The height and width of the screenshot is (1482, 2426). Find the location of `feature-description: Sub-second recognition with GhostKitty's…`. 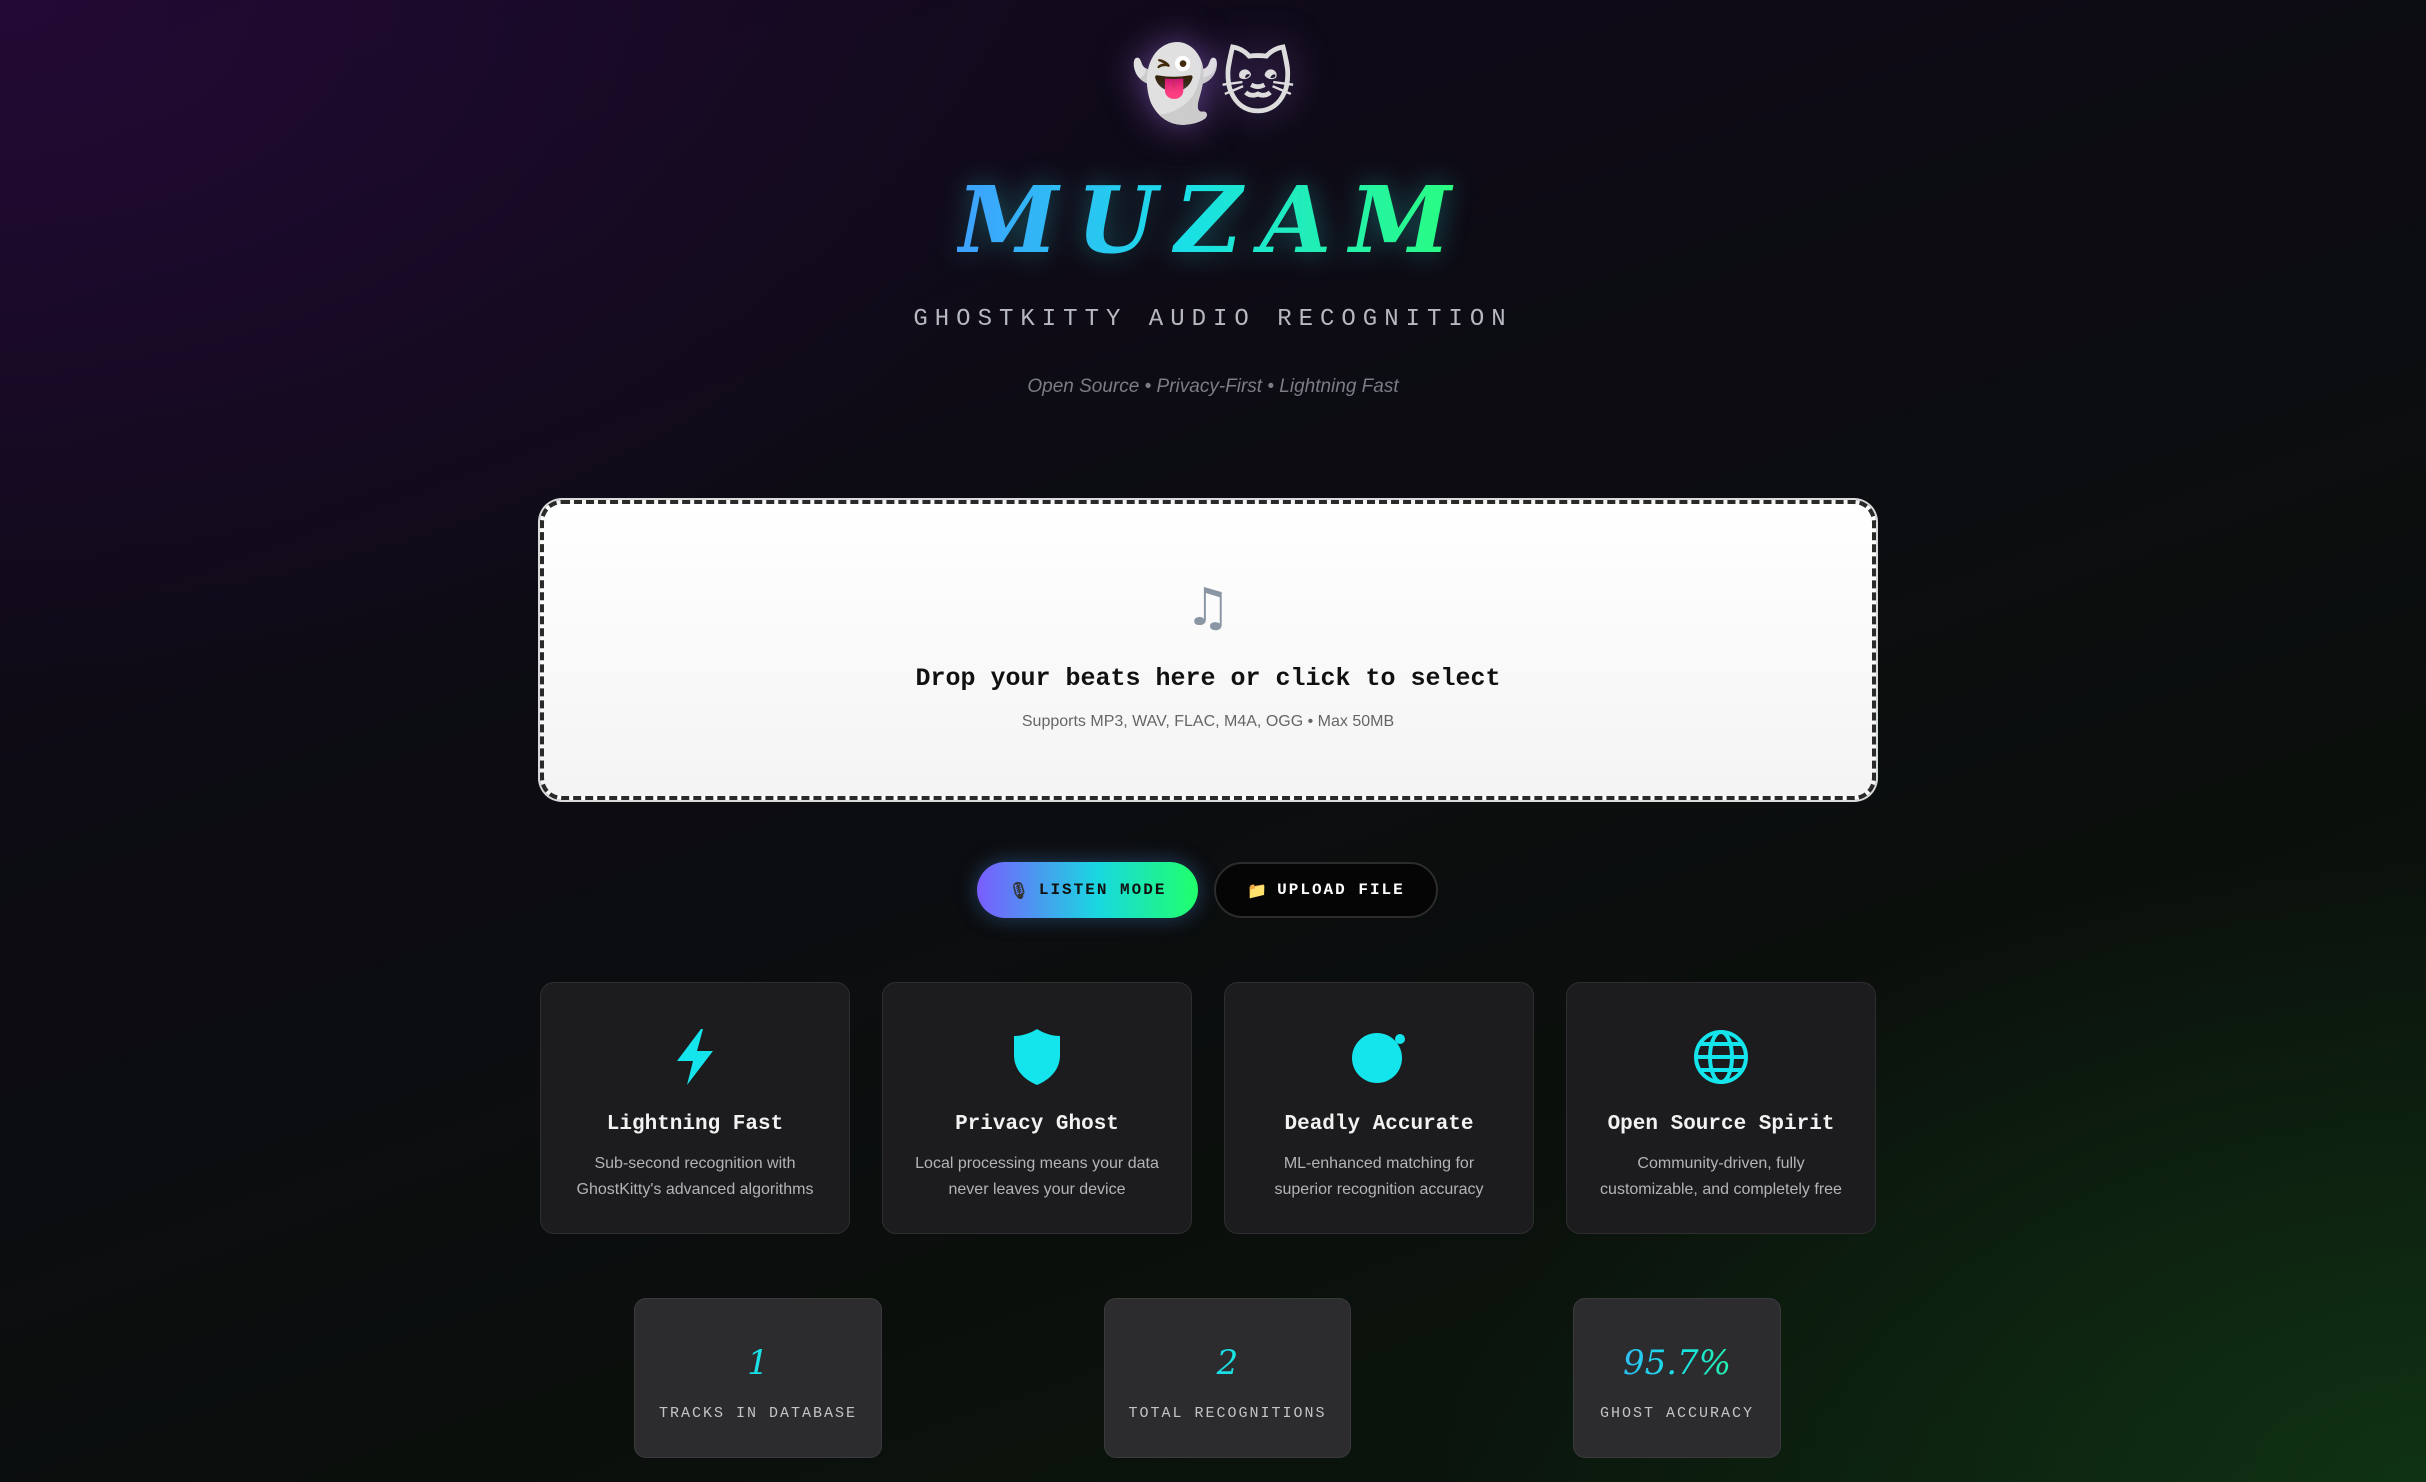

feature-description: Sub-second recognition with GhostKitty's… is located at coordinates (695, 1176).